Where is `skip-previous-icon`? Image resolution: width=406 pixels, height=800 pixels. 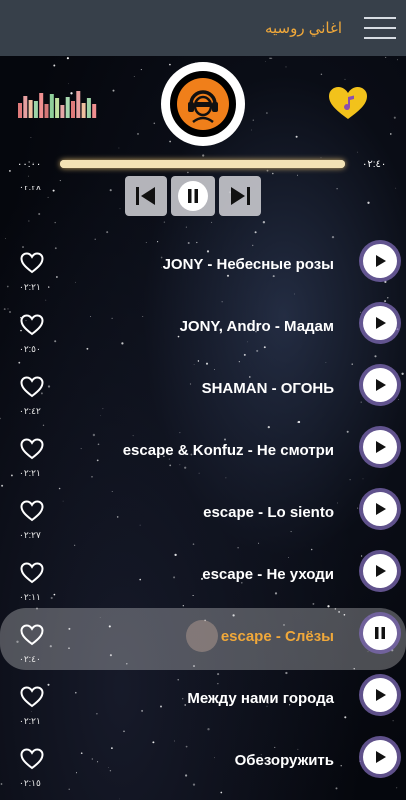
skip-previous-icon is located at coordinates (145, 196).